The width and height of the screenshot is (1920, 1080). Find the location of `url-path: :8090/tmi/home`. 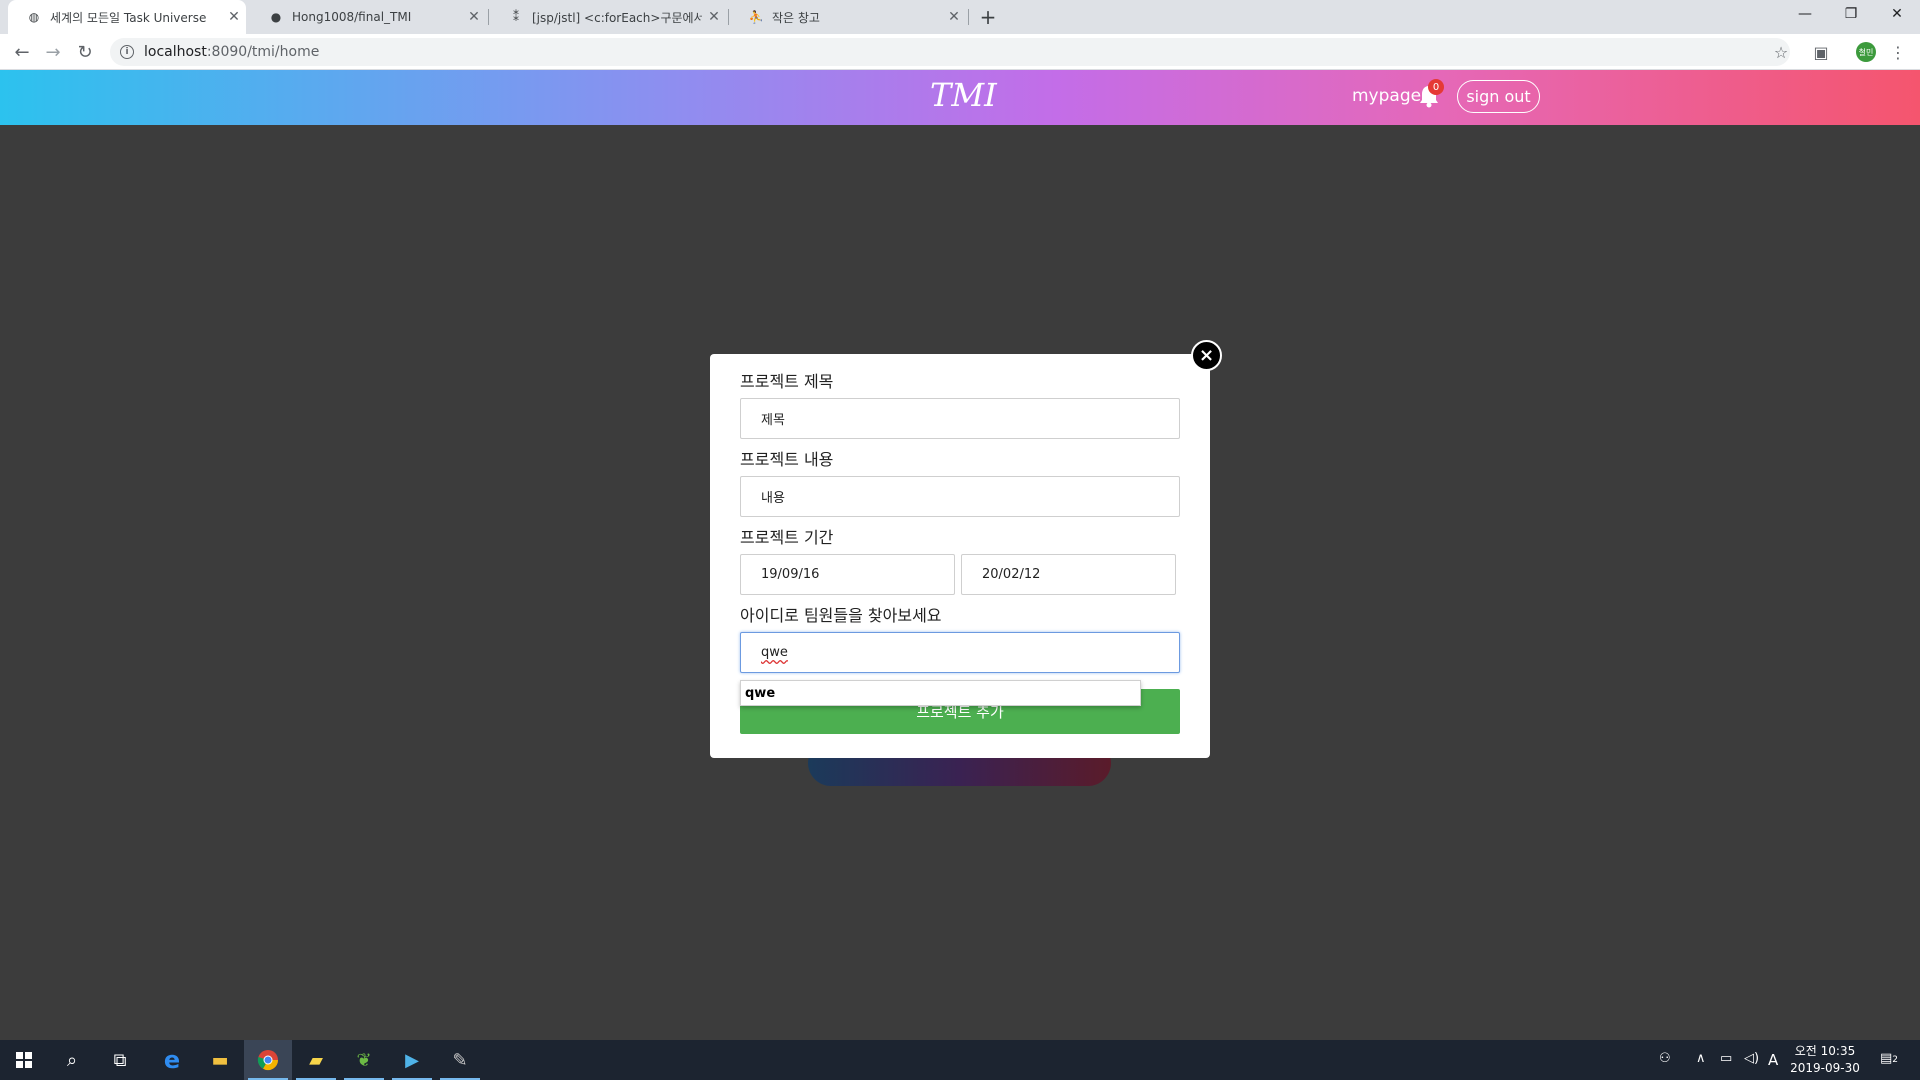

url-path: :8090/tmi/home is located at coordinates (263, 52).